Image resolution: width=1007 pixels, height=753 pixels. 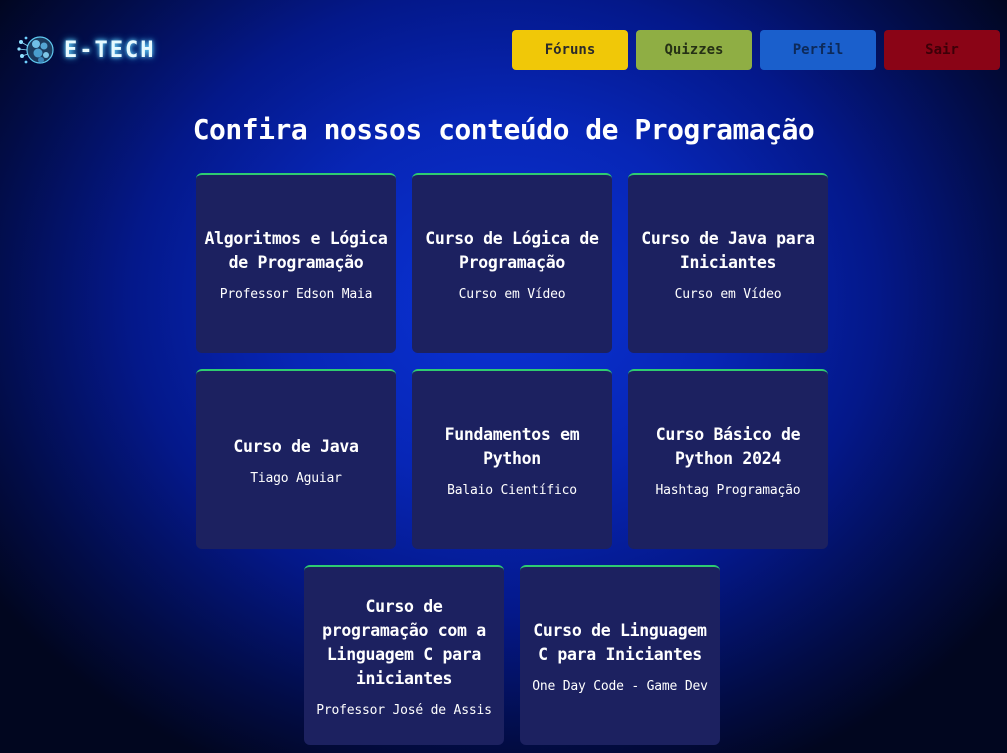 I want to click on course-card: Fundamentos em Python Balaio Científico, so click(x=512, y=459).